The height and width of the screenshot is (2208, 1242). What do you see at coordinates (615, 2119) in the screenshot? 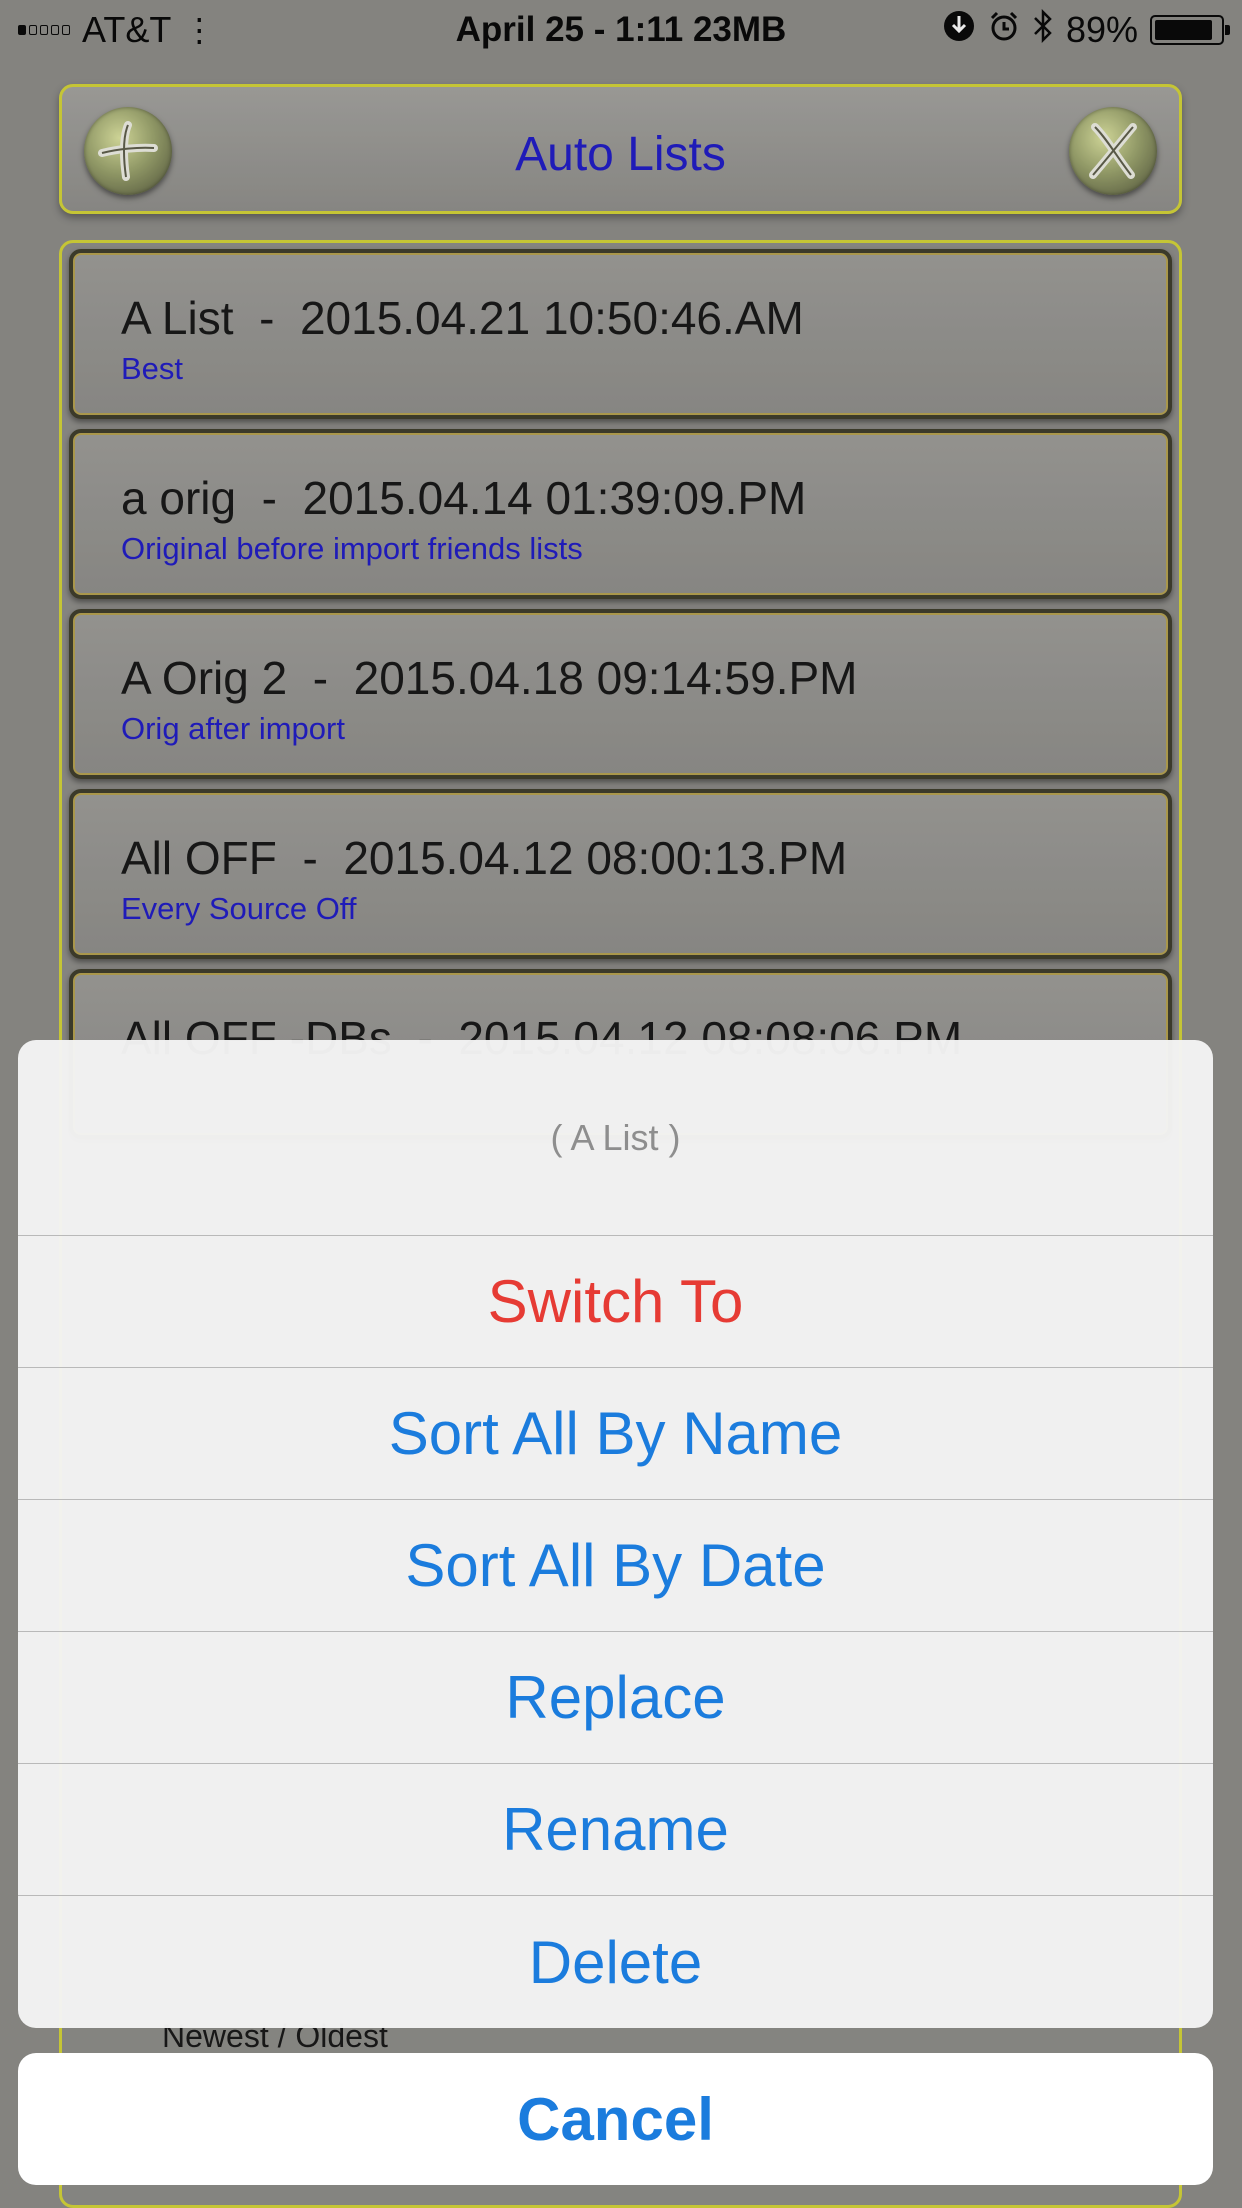
I see `cancel-button: Cancel` at bounding box center [615, 2119].